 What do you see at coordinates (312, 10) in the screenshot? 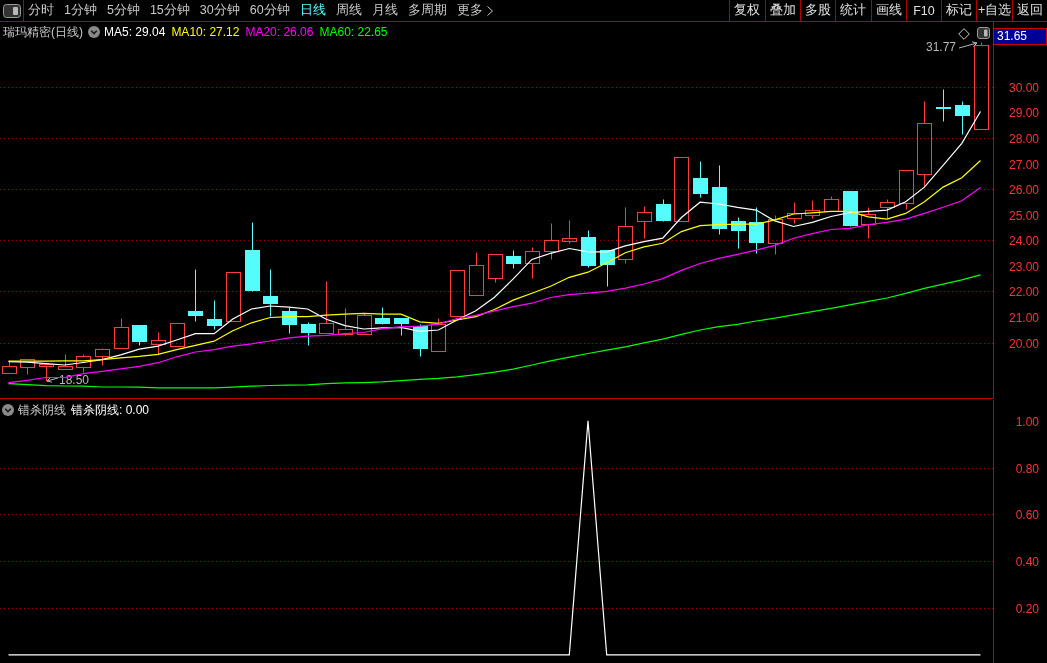
I see `period-tab: 日线` at bounding box center [312, 10].